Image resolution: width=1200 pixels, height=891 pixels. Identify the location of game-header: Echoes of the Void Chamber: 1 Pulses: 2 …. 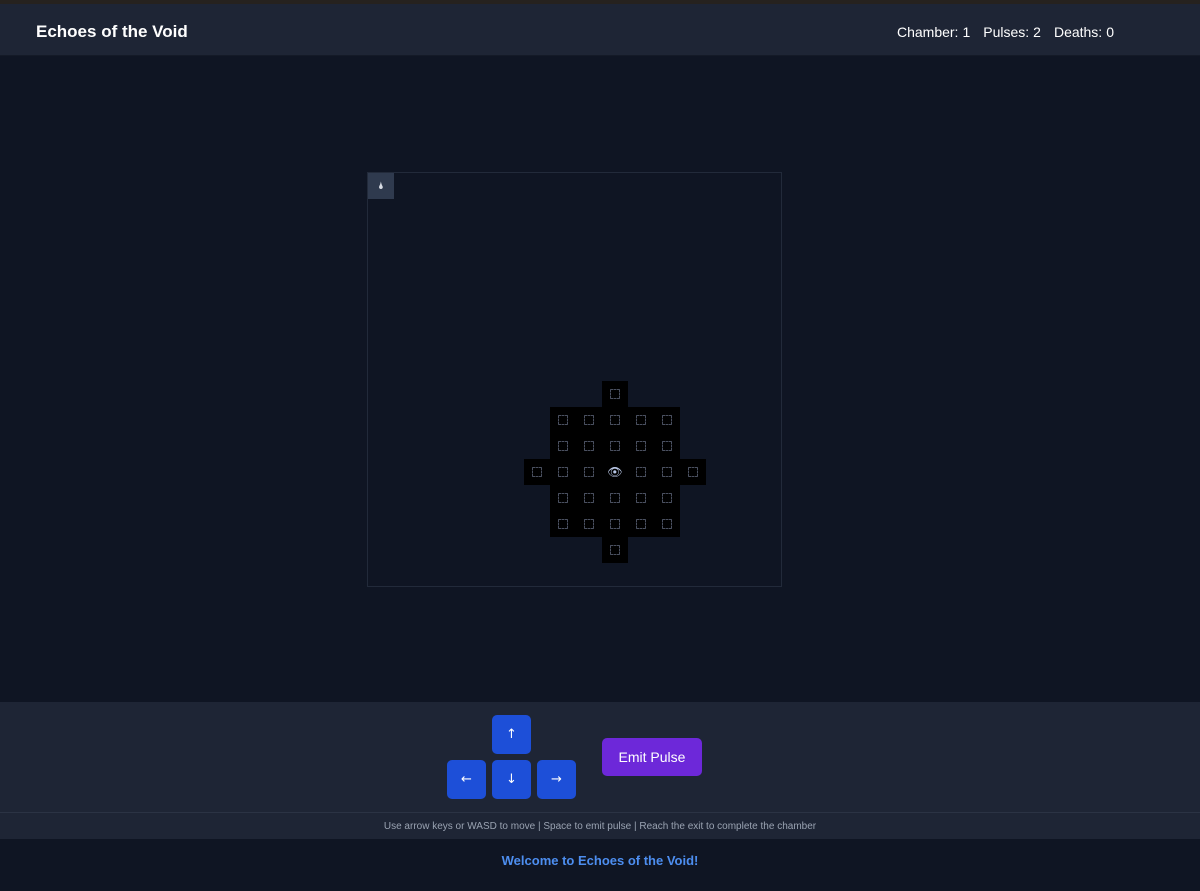
(600, 30).